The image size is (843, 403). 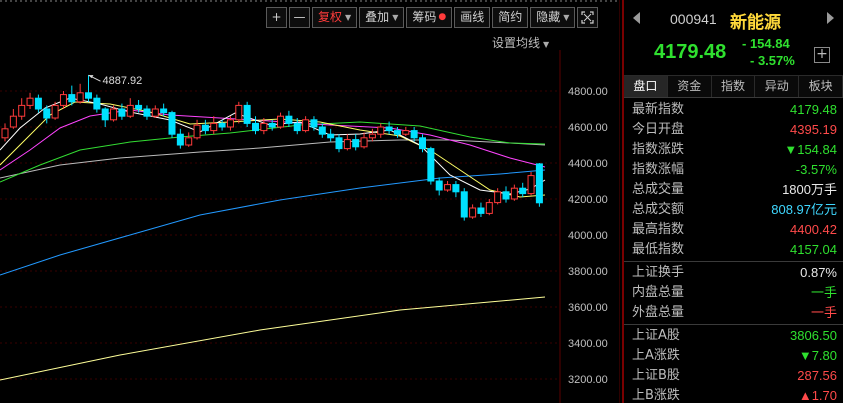 I want to click on quote-label: 今日开盘, so click(x=658, y=129).